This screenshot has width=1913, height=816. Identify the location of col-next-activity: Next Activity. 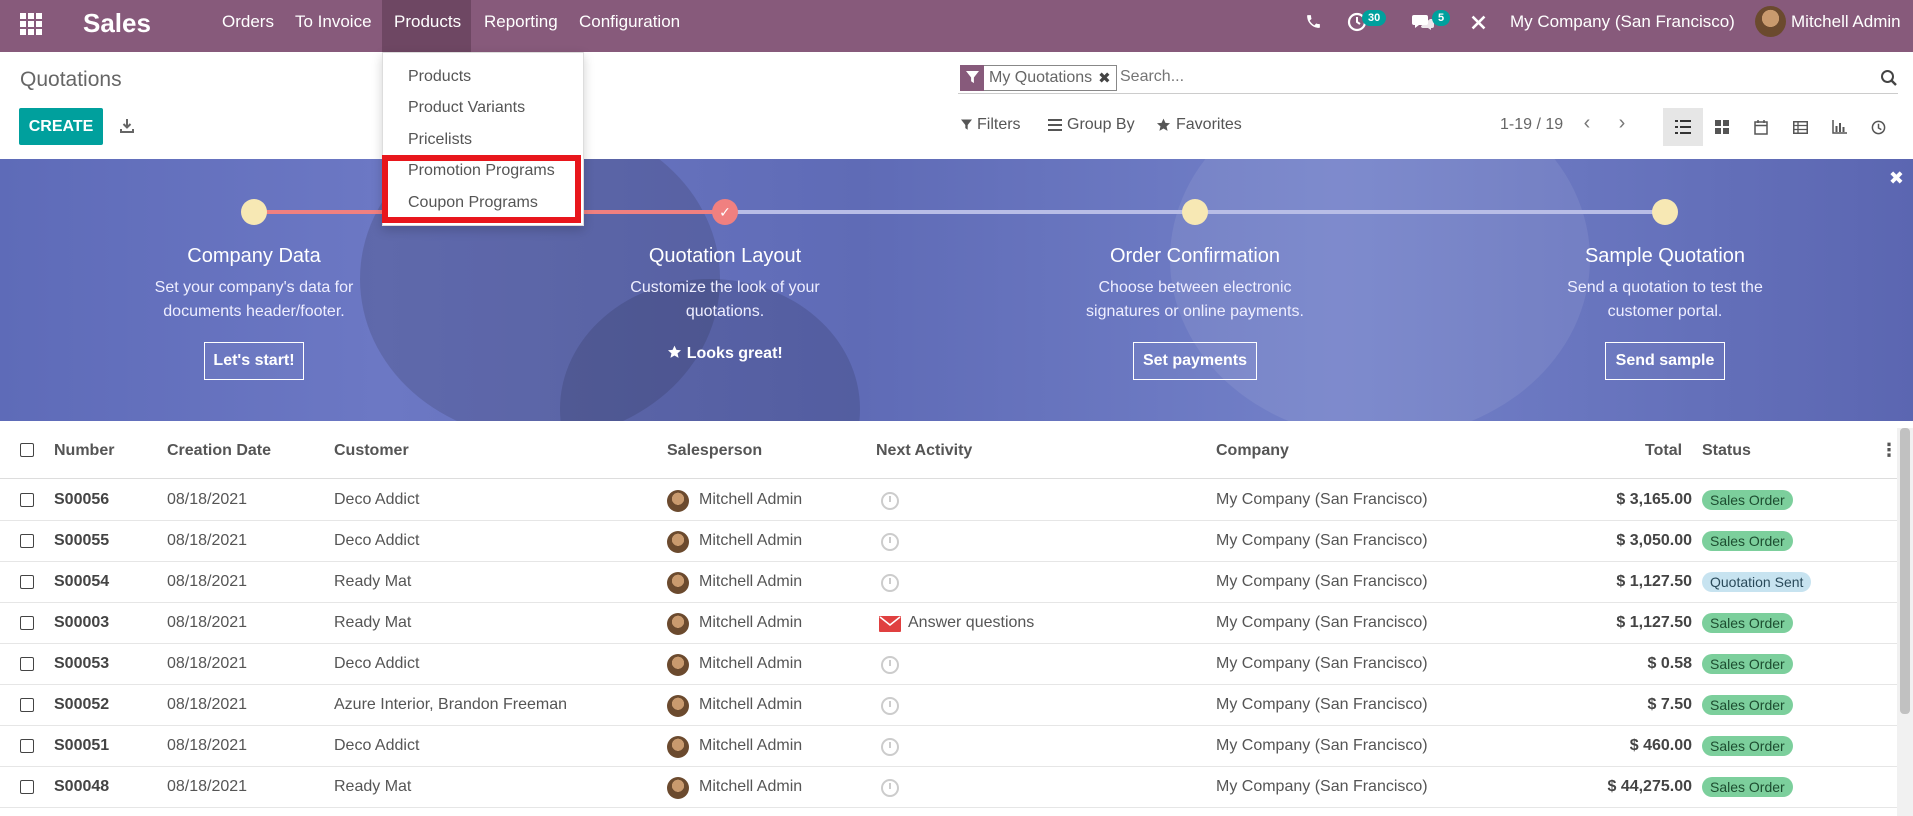
(924, 451).